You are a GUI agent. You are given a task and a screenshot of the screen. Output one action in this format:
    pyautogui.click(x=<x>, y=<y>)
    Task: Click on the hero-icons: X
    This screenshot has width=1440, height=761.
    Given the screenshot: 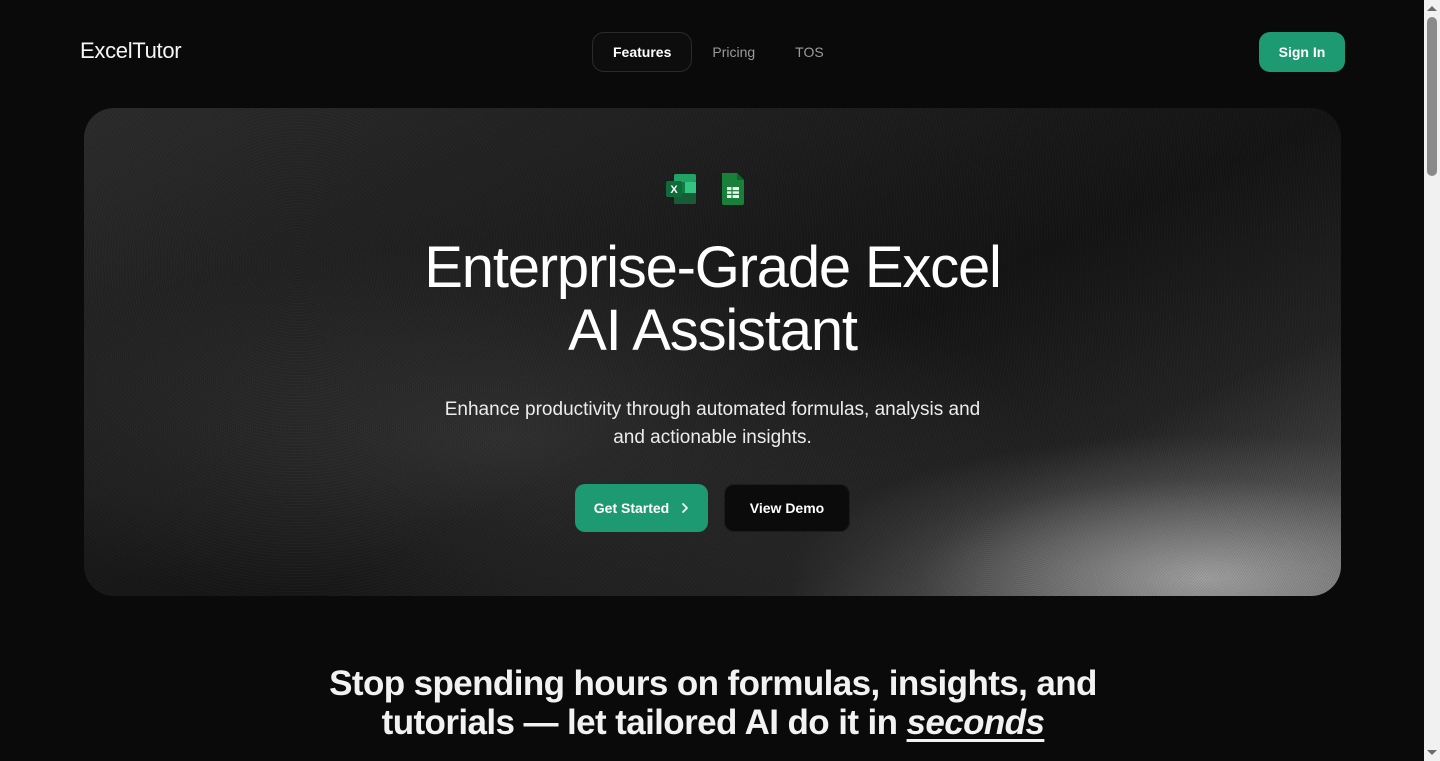 What is the action you would take?
    pyautogui.click(x=705, y=189)
    